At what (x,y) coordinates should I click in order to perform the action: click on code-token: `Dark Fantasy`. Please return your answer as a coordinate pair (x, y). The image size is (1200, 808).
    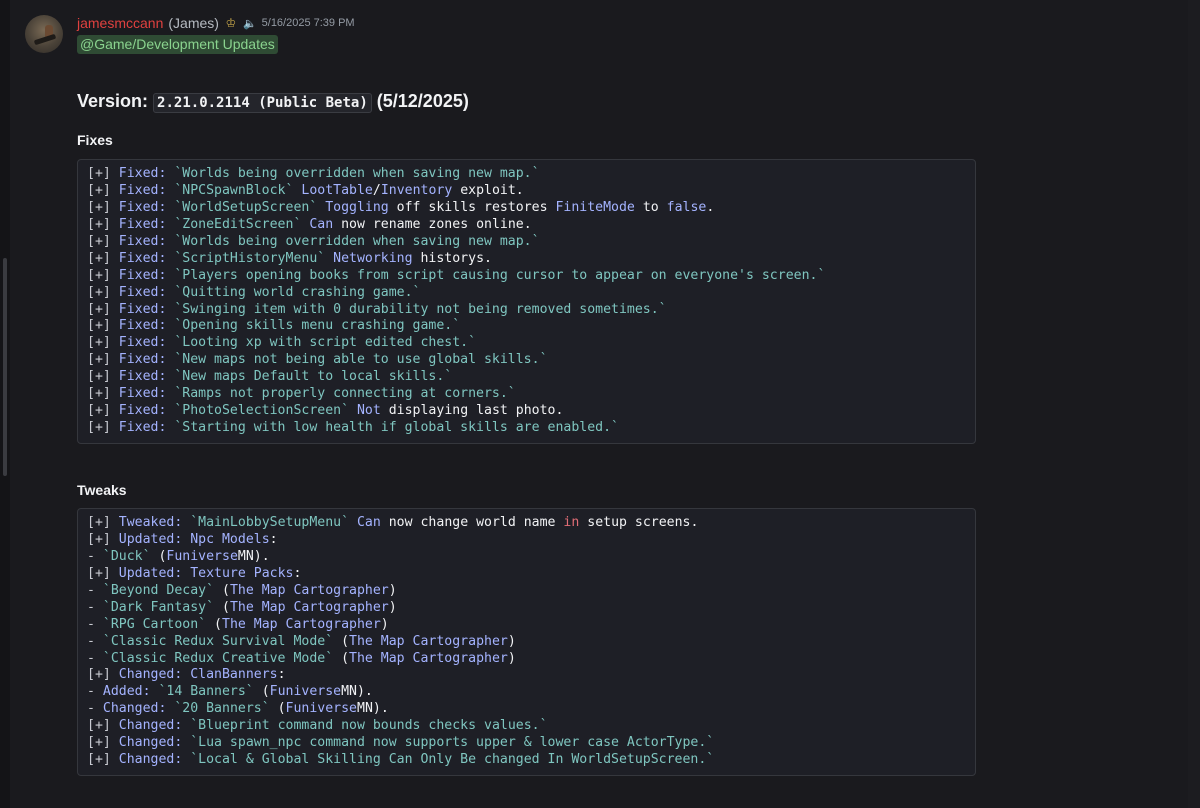
    Looking at the image, I should click on (158, 607).